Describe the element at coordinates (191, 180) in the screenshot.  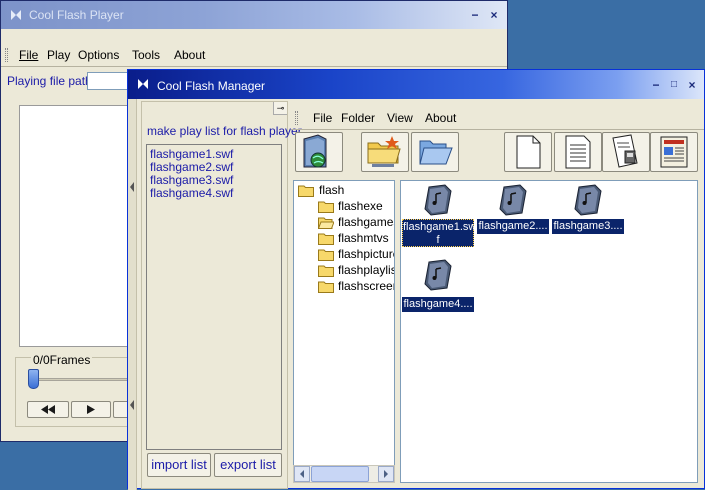
I see `list-item: flashgame3.swf` at that location.